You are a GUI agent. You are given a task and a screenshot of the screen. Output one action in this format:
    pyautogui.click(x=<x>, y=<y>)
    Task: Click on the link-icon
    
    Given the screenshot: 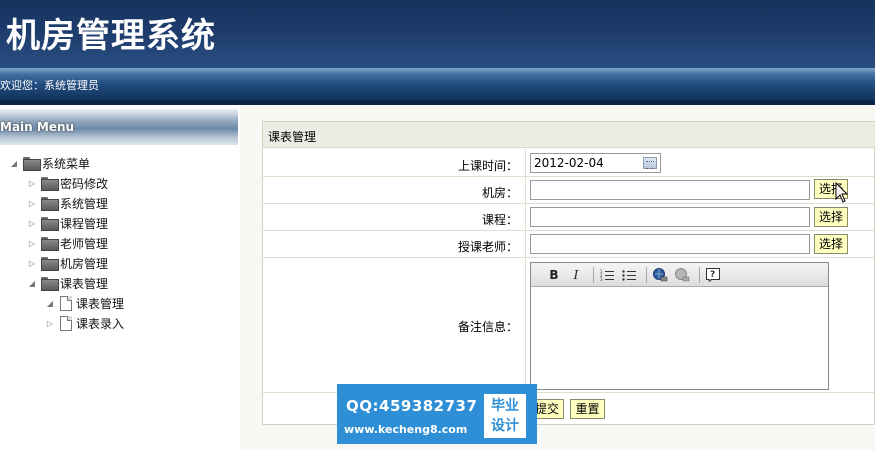 What is the action you would take?
    pyautogui.click(x=660, y=275)
    